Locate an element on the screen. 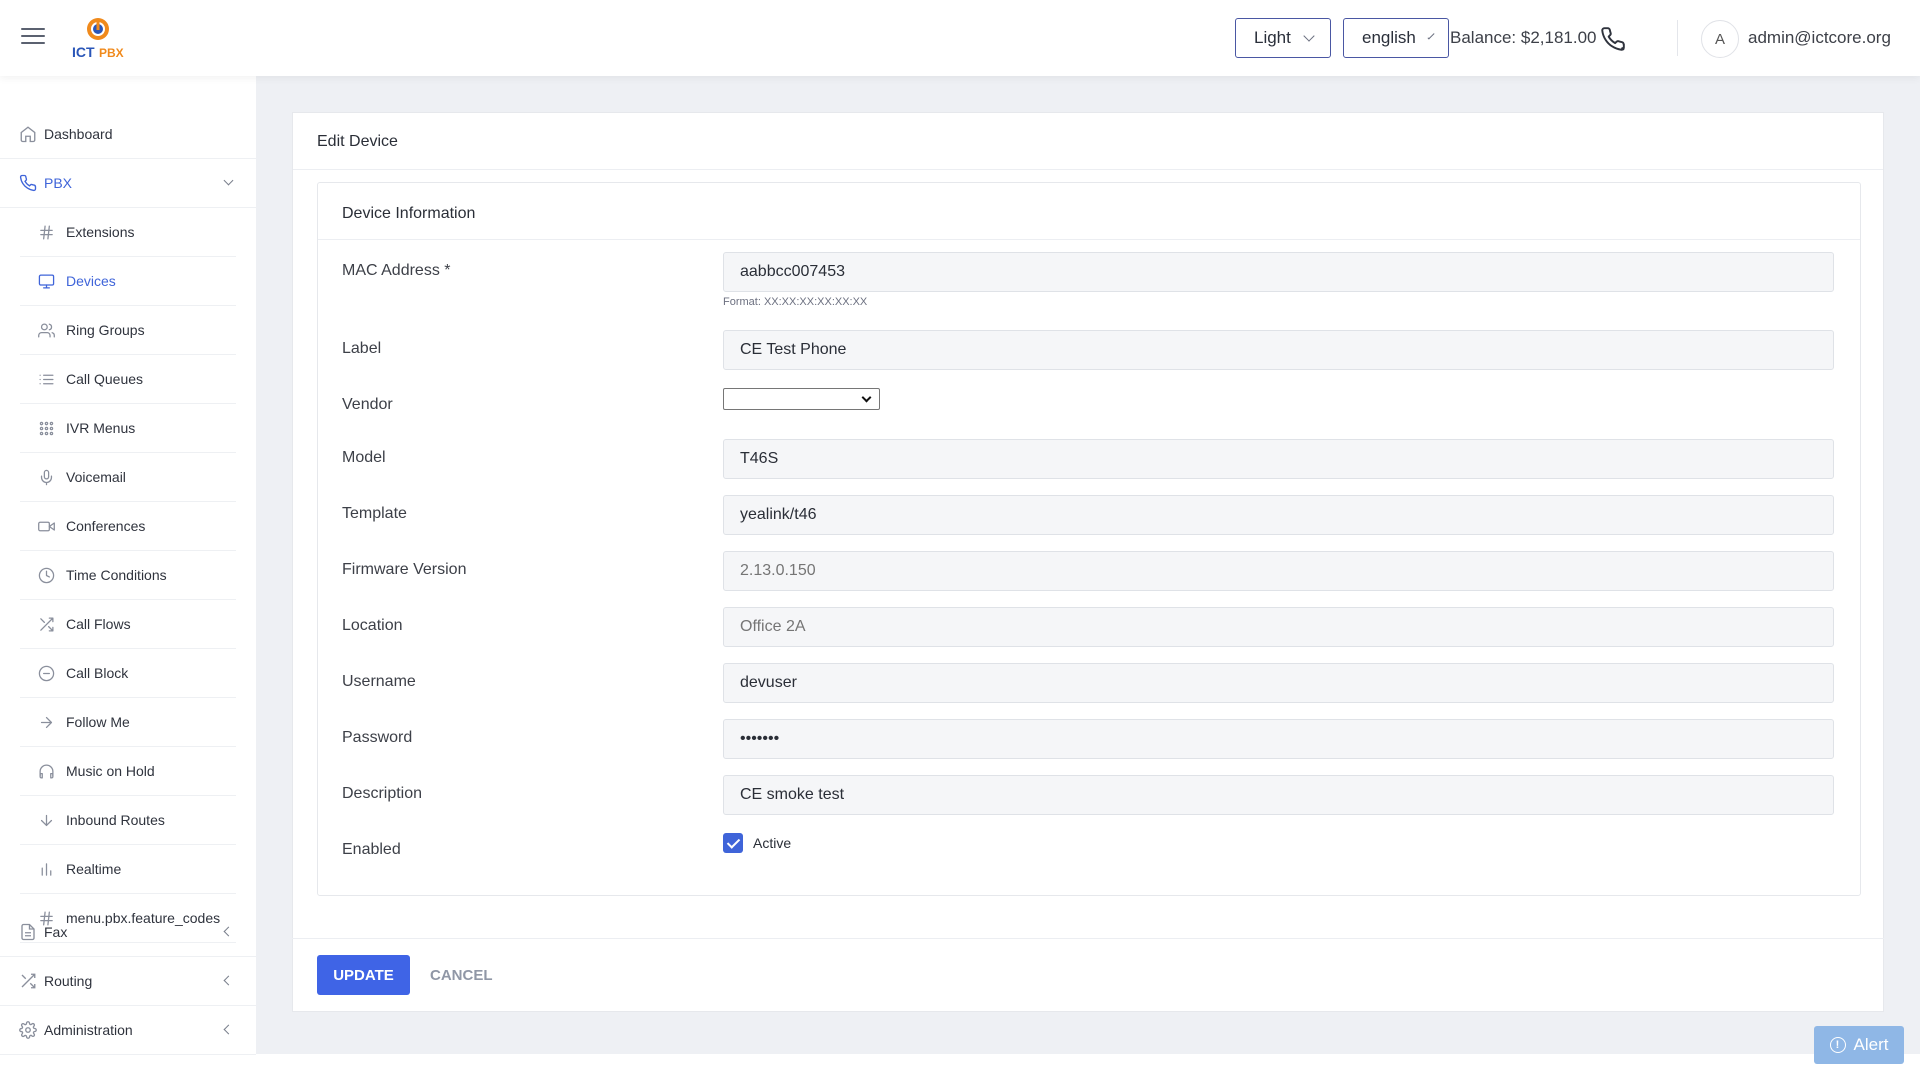 This screenshot has height=1080, width=1920. ictpbx-logo: ICT PBX is located at coordinates (98, 38).